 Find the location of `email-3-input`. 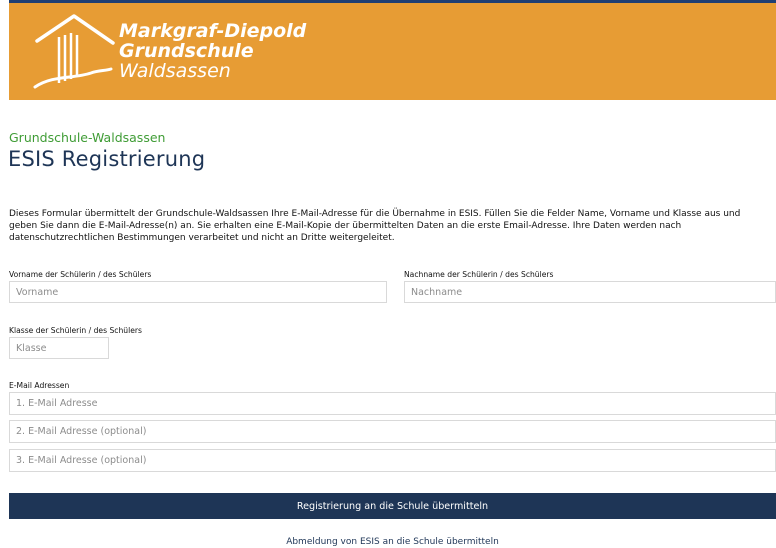

email-3-input is located at coordinates (392, 460).